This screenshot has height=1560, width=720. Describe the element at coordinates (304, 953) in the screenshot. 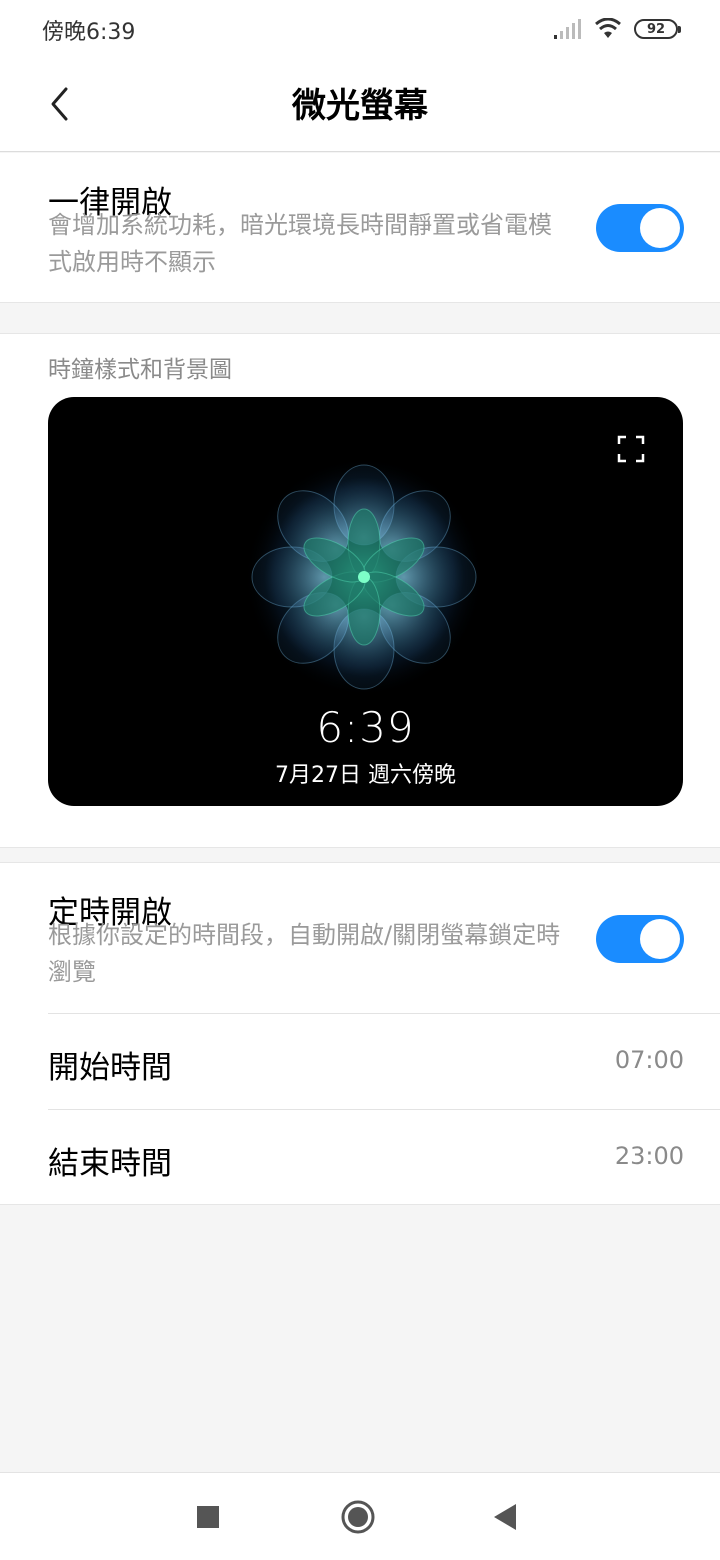

I see `scheduled-description: 根據你設定的時間段，自動開啟/關閉螢幕鎖定時瀏覽` at that location.